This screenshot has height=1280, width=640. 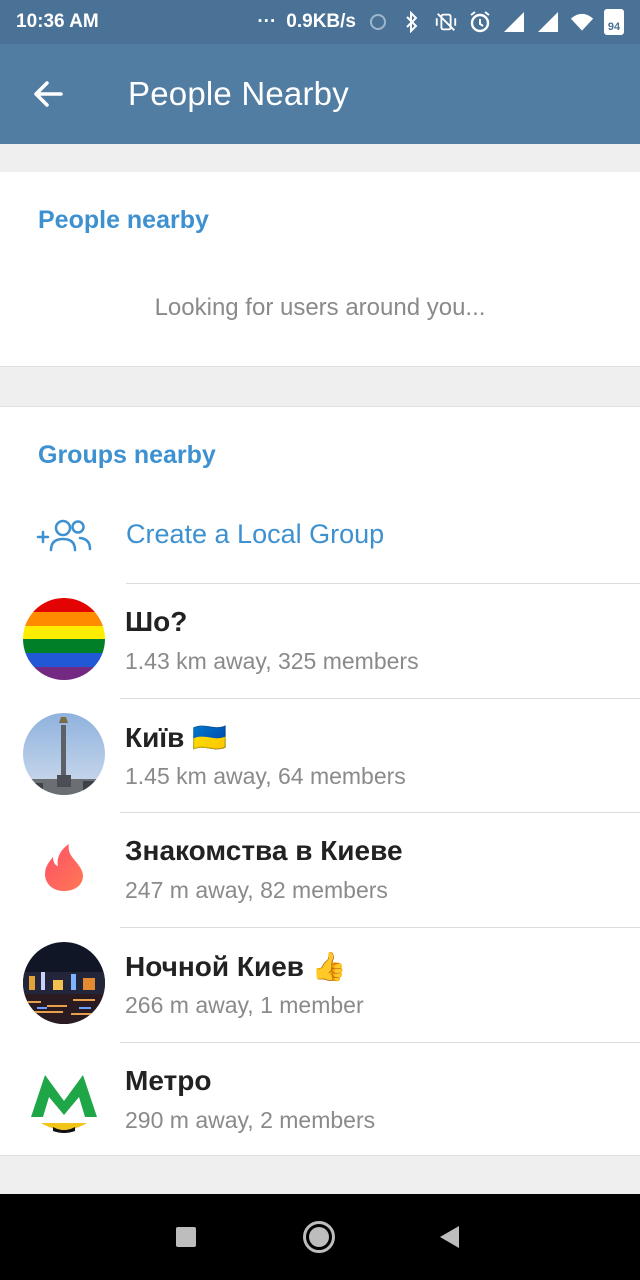 I want to click on group-item-kyiv: Київ 🇺🇦 1.45 km away, 64 members, so click(x=320, y=756).